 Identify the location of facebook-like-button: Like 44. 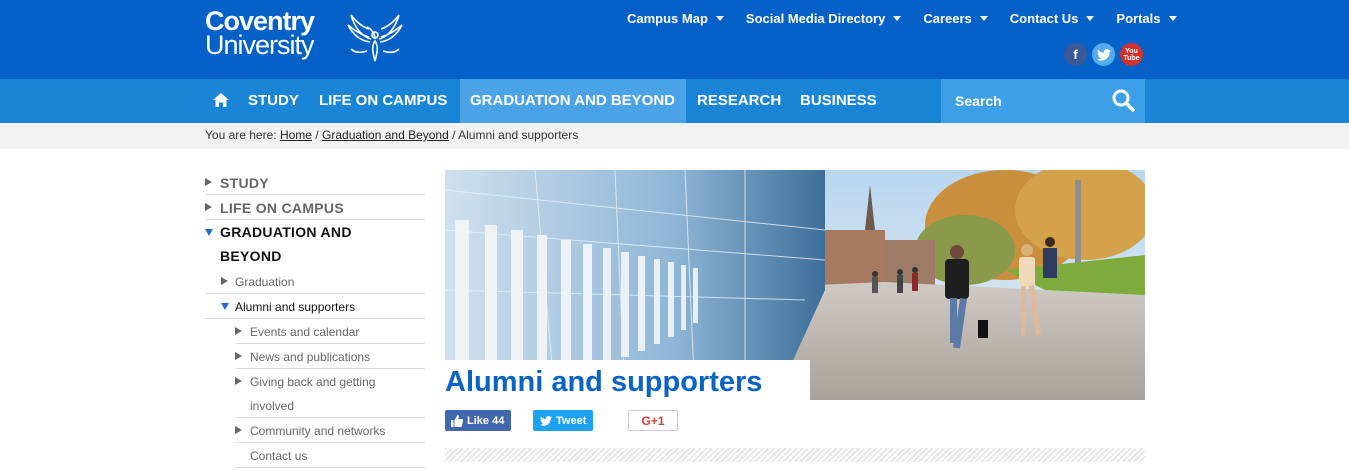
(478, 420).